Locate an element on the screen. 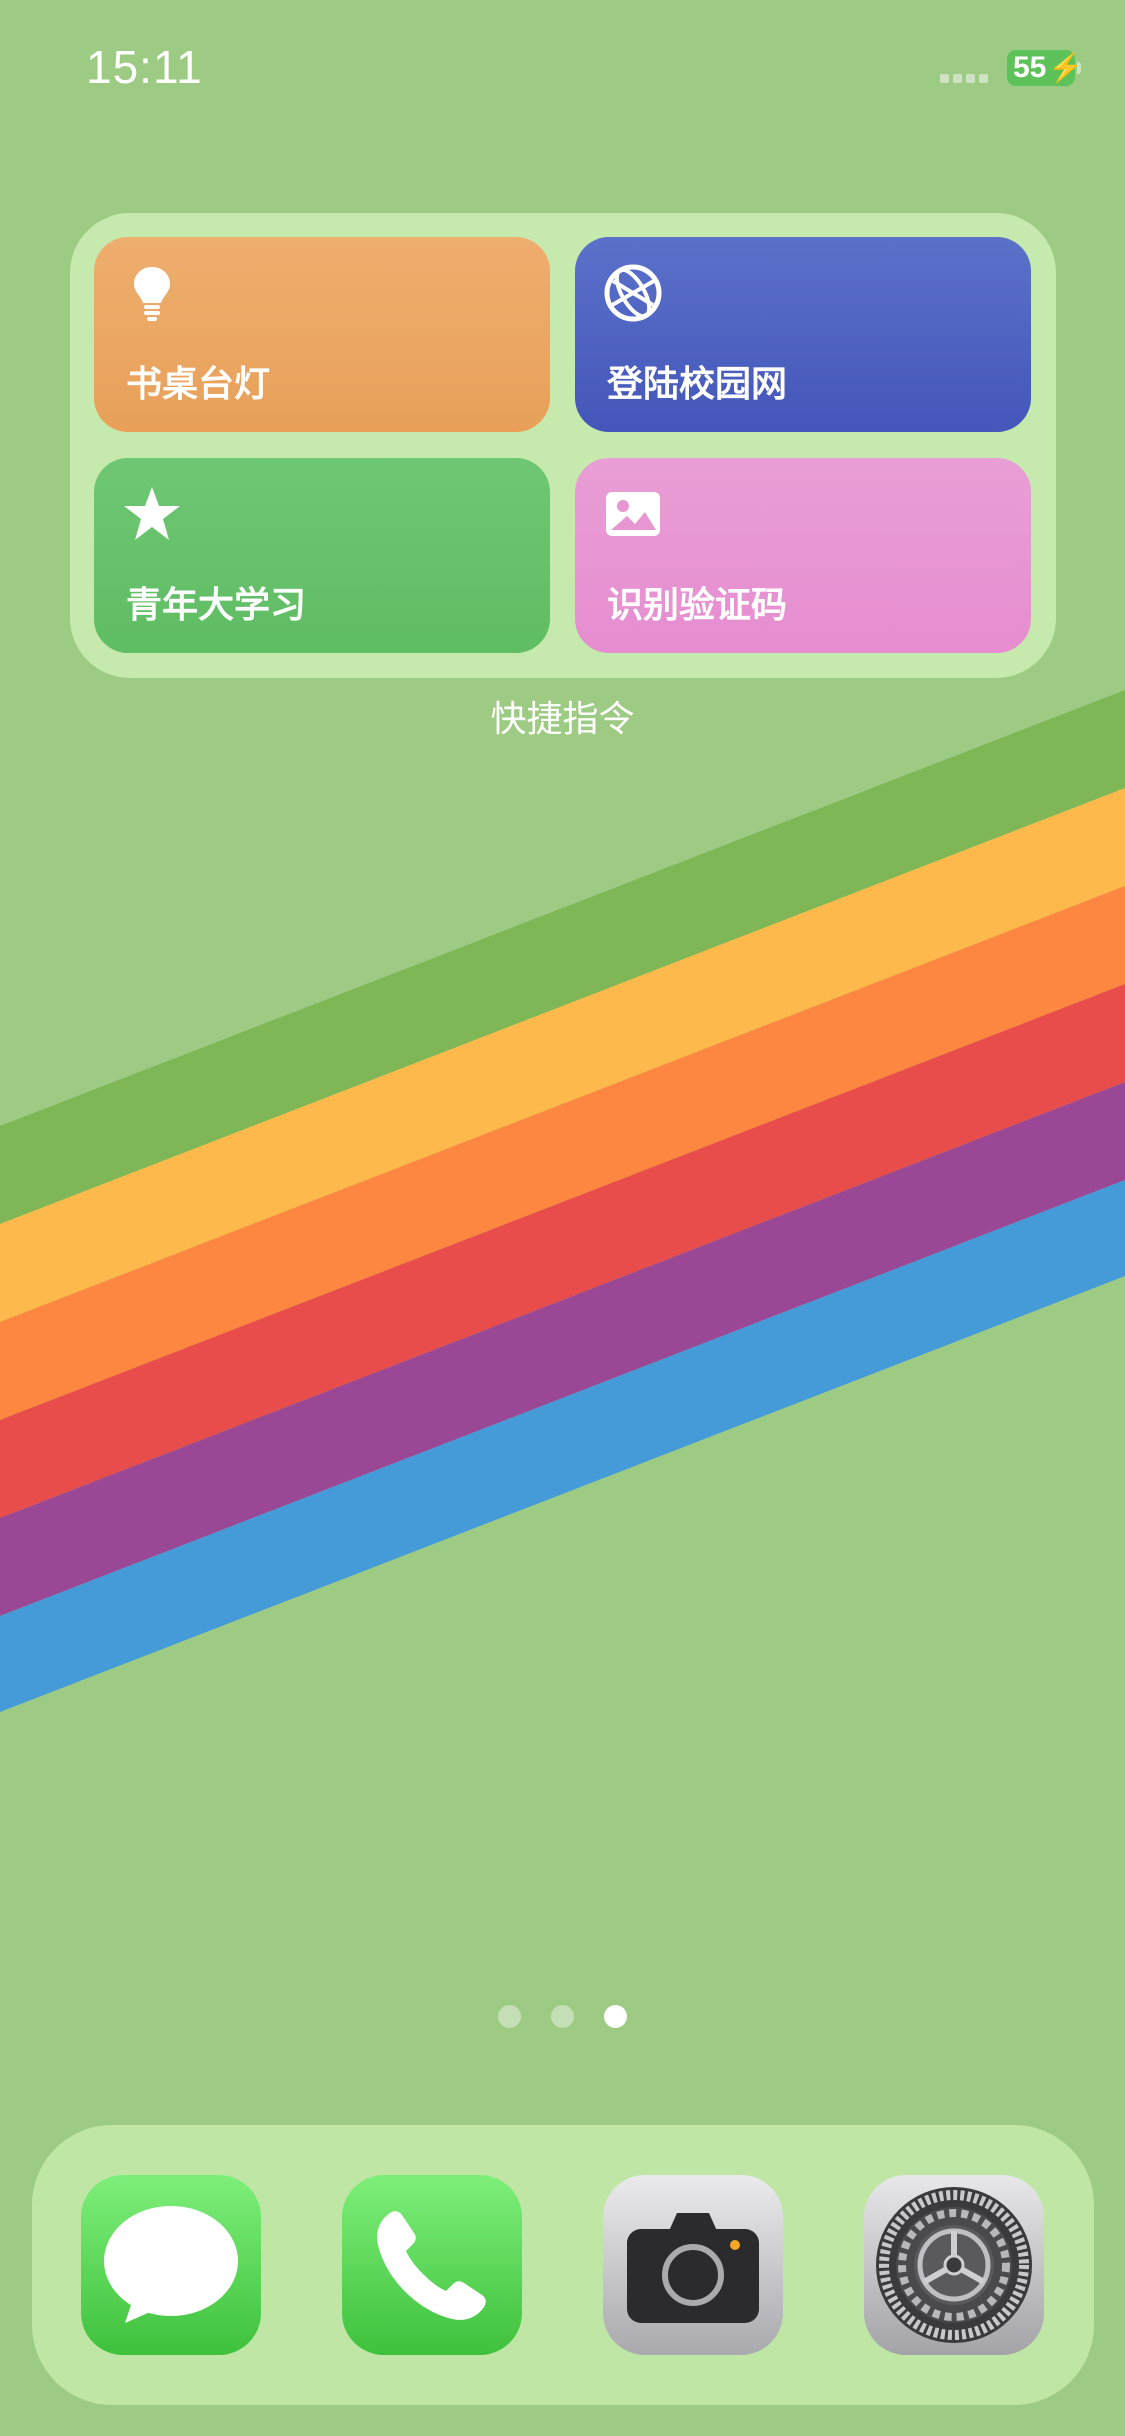 Image resolution: width=1125 pixels, height=2436 pixels. camera-icon is located at coordinates (693, 2265).